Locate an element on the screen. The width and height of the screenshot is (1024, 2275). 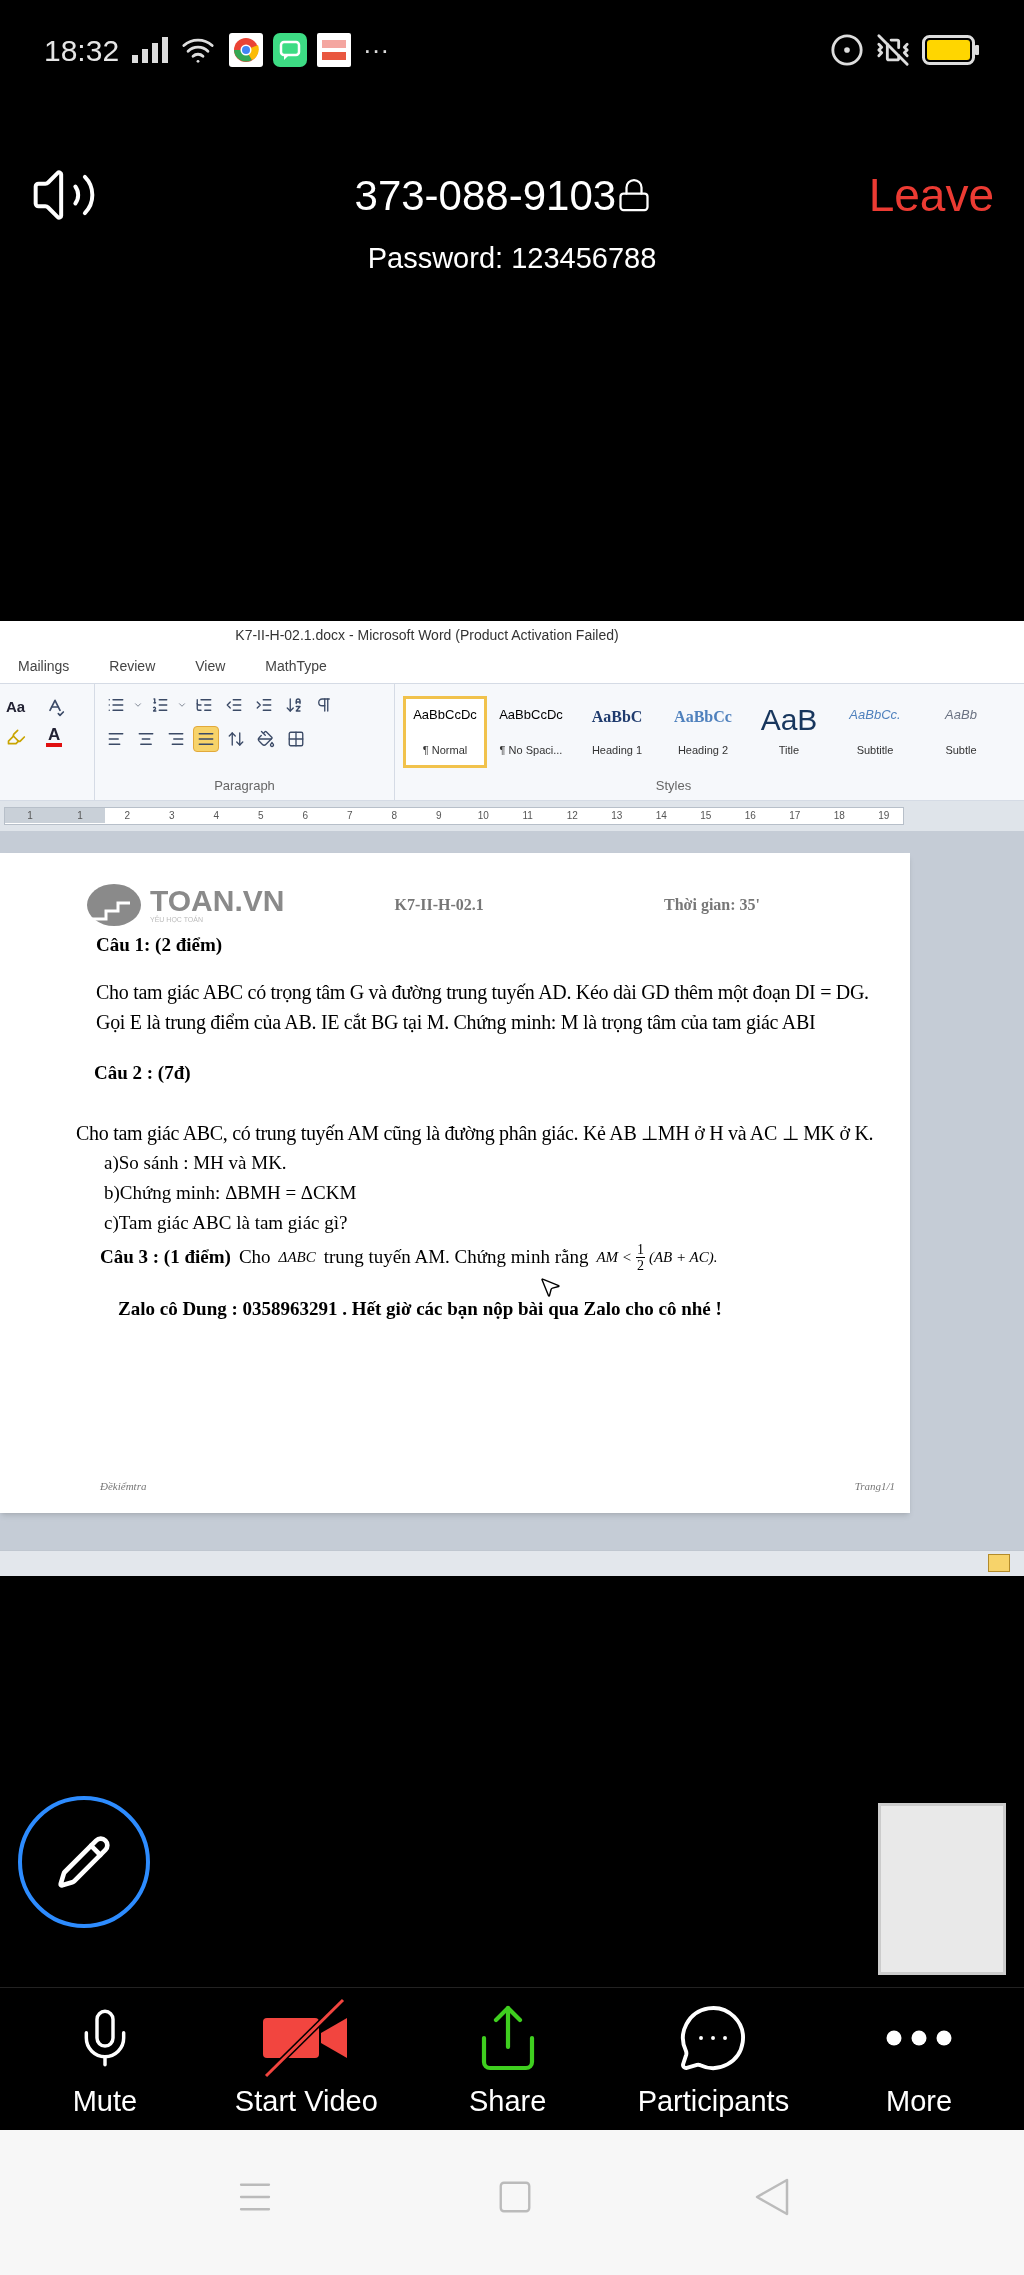
toolbar-button: More is located at coordinates (919, 2058).